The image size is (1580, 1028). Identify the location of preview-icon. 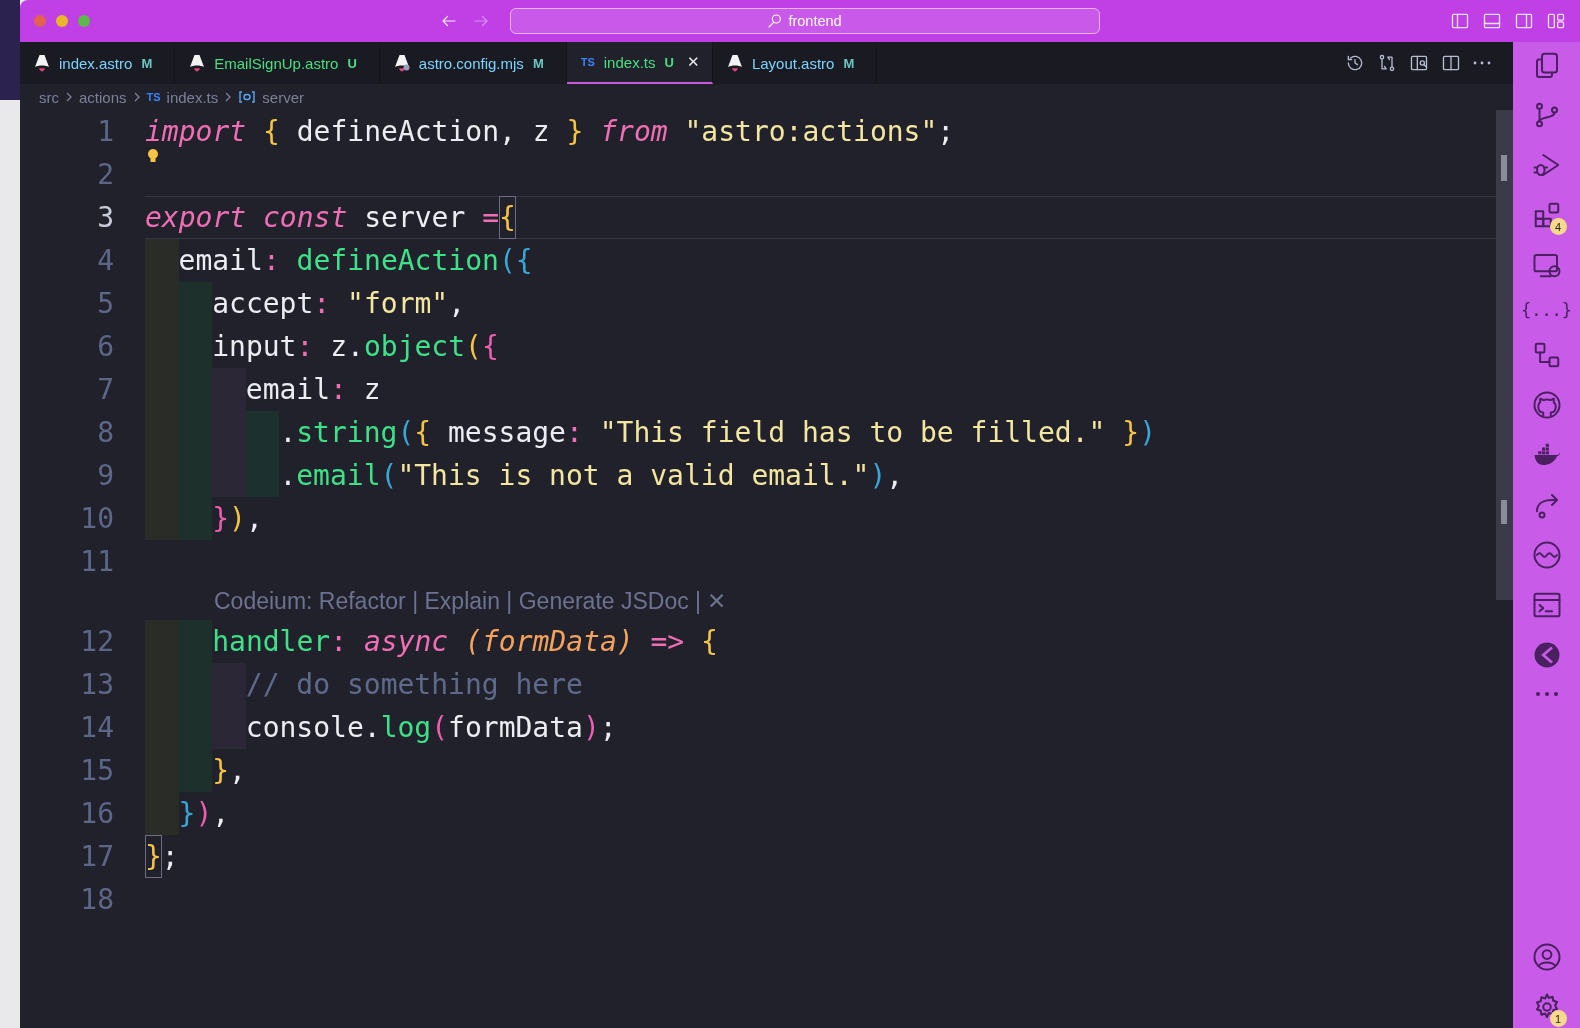
(1419, 63).